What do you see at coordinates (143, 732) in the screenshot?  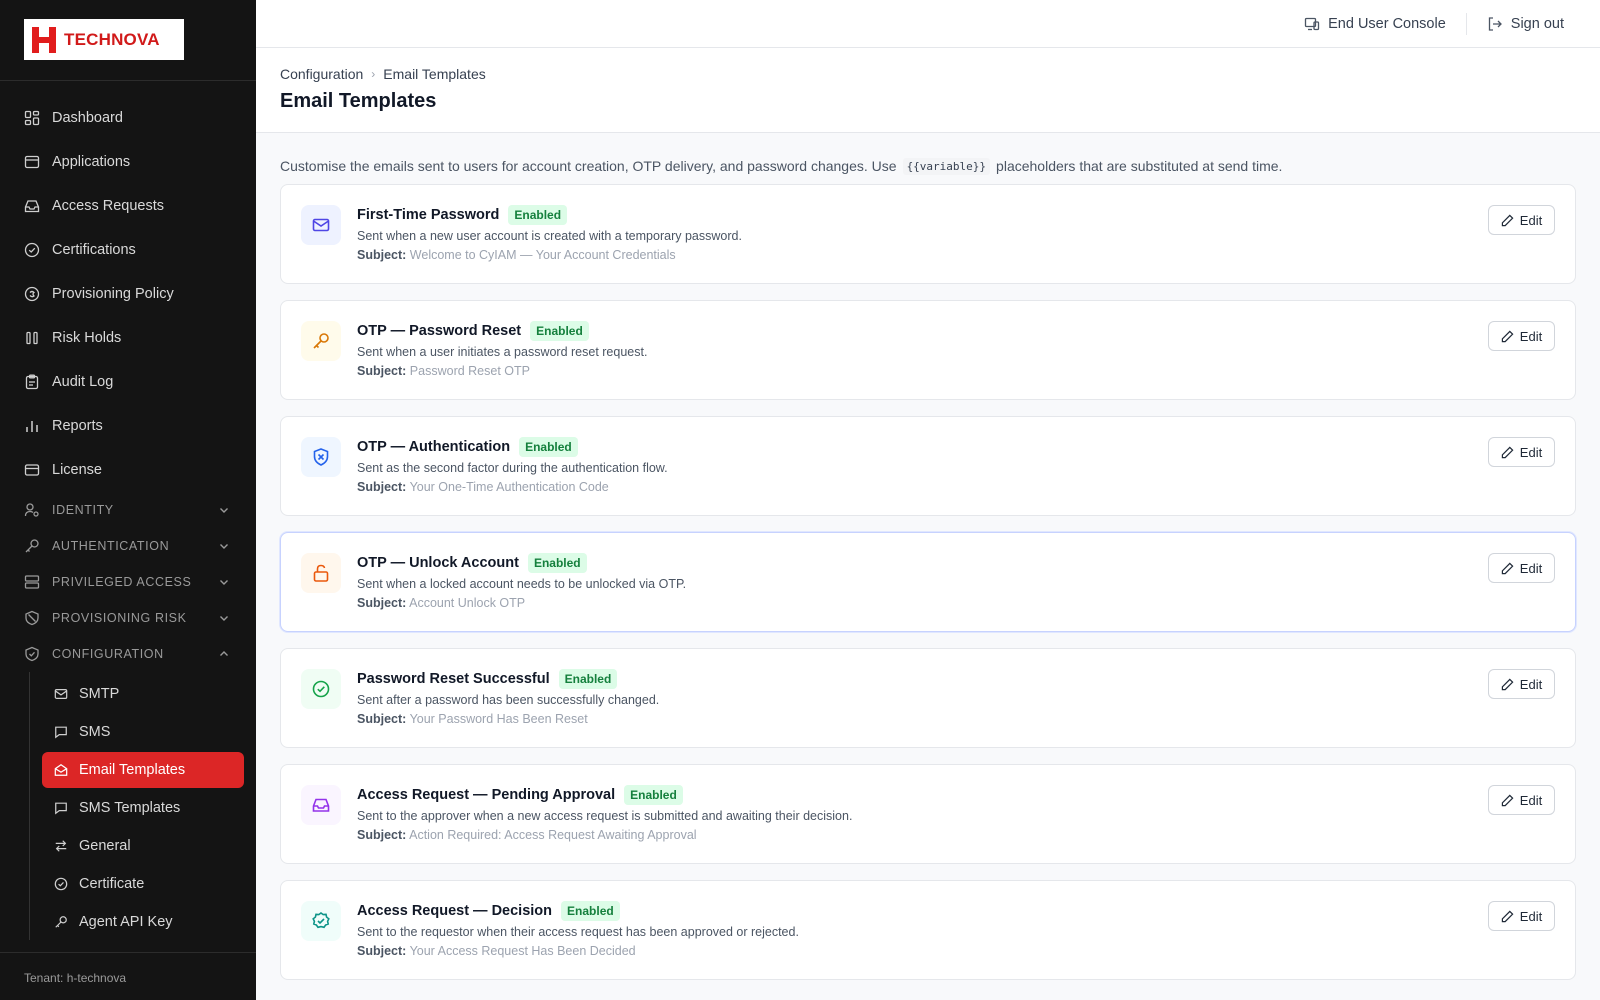 I see `sidebar-item-sms: SMS` at bounding box center [143, 732].